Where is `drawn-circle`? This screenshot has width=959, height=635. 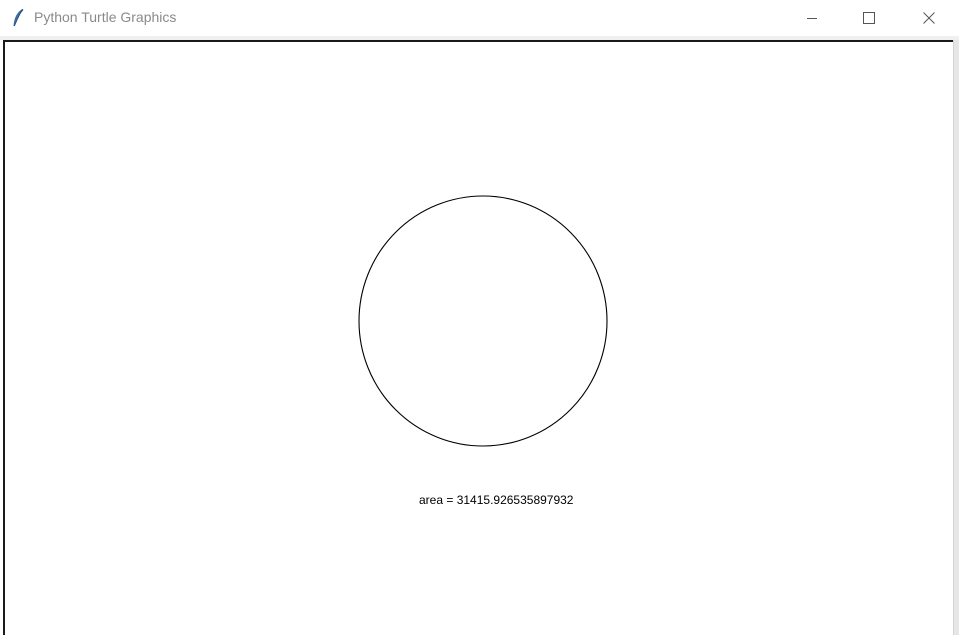 drawn-circle is located at coordinates (483, 321).